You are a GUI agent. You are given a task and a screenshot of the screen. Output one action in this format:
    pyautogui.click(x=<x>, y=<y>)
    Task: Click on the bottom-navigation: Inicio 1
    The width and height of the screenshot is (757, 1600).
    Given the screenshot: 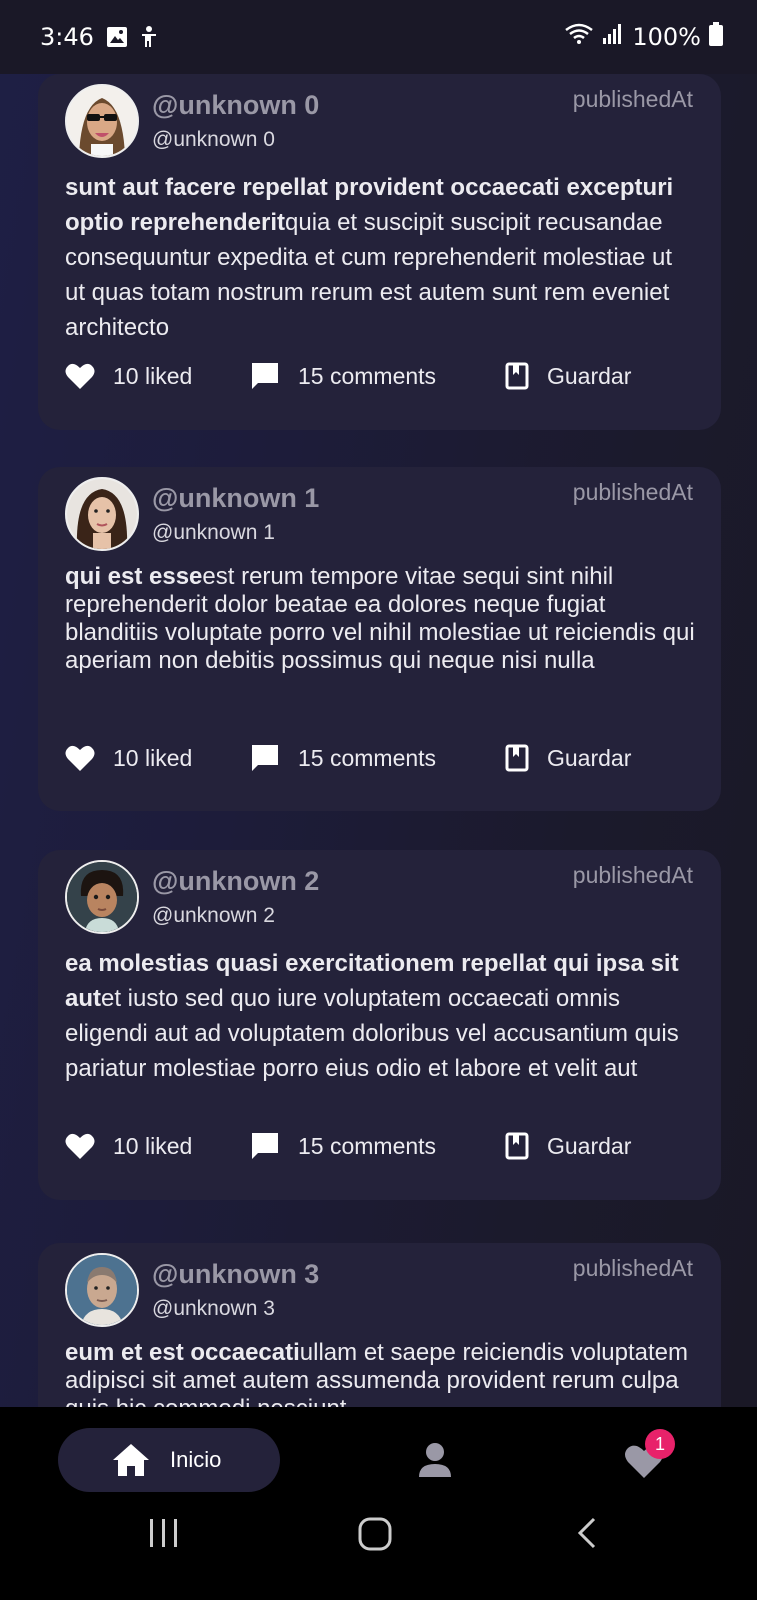 What is the action you would take?
    pyautogui.click(x=378, y=1503)
    